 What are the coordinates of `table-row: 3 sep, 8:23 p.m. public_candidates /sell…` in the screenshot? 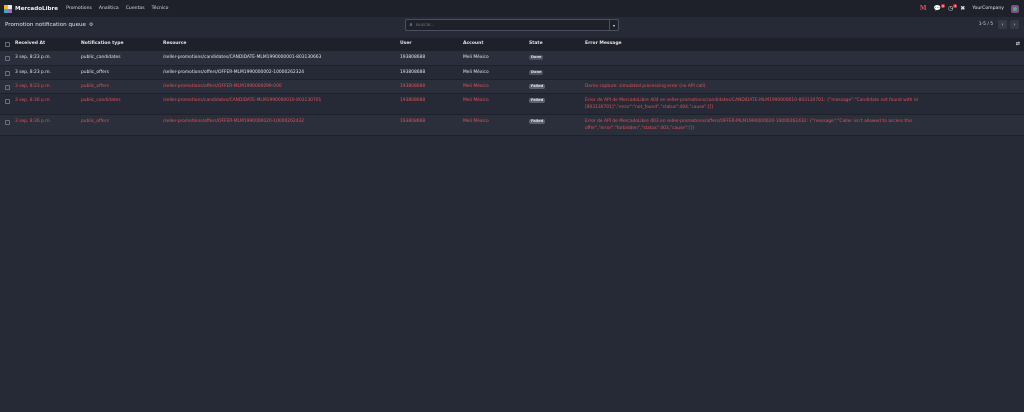 It's located at (512, 58).